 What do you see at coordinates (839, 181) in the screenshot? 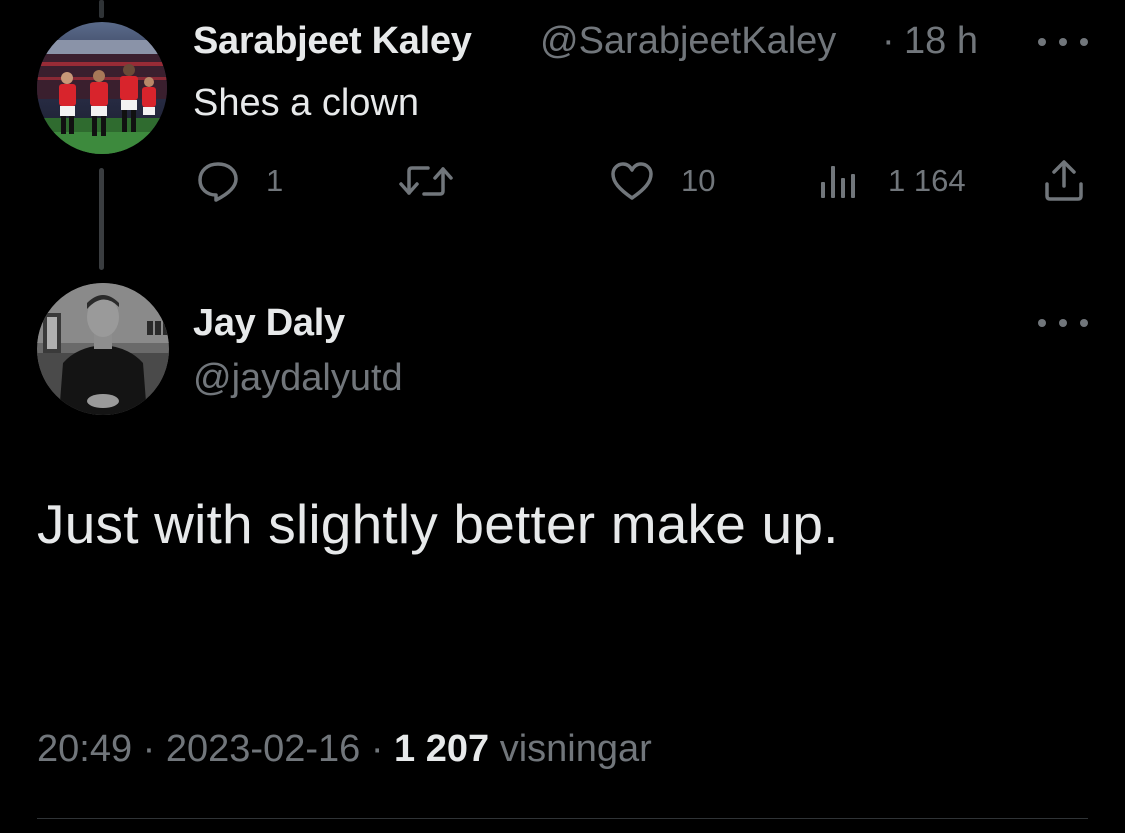
I see `bar-chart-icon` at bounding box center [839, 181].